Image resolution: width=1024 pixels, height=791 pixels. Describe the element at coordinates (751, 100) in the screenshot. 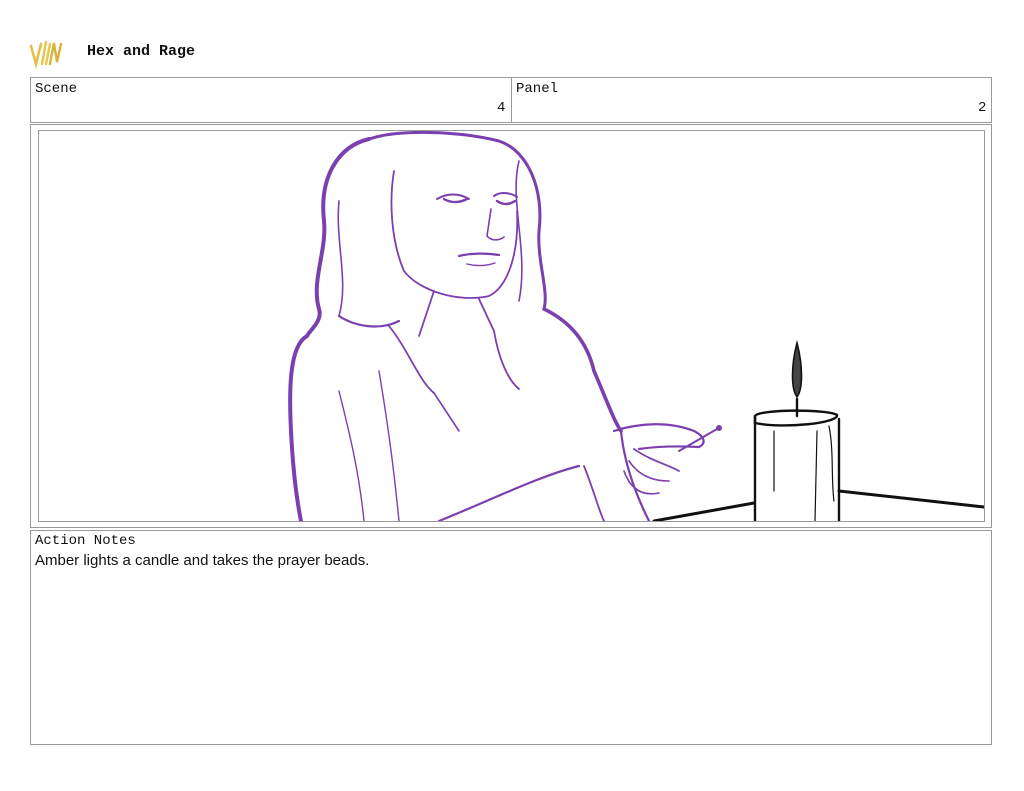

I see `panel-box` at that location.